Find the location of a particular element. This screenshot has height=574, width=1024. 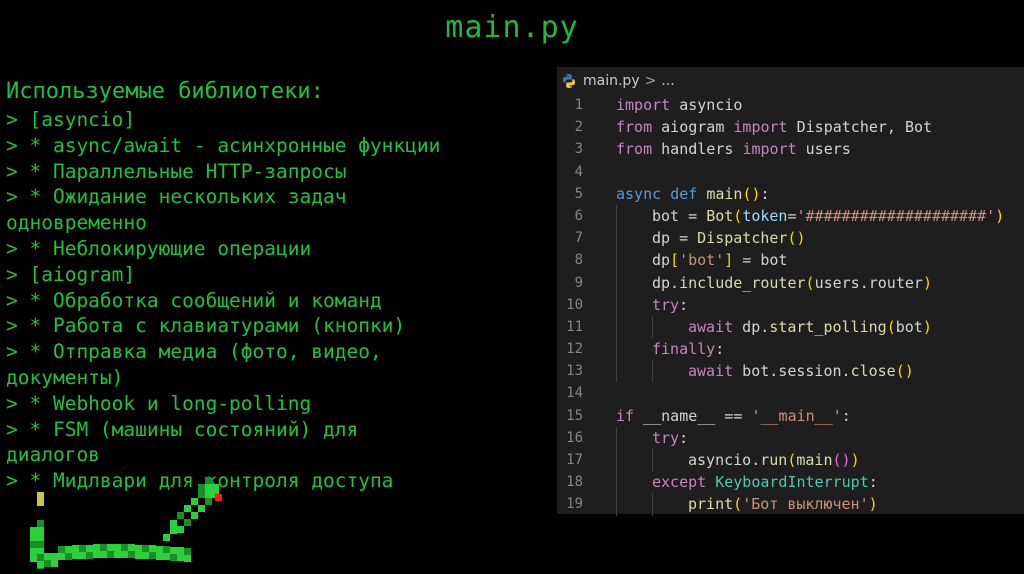

code-line: 18 except KeyboardInterrupt: is located at coordinates (790, 482).